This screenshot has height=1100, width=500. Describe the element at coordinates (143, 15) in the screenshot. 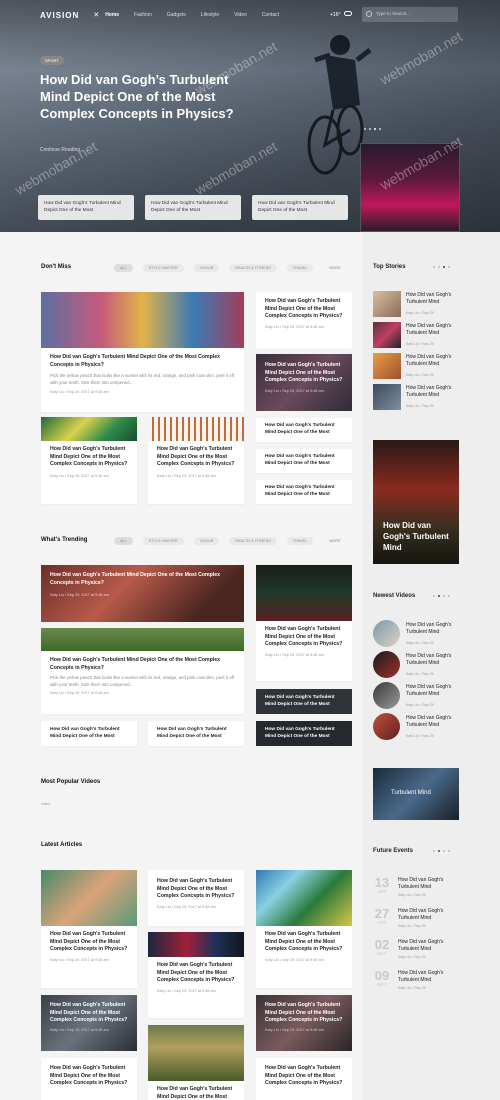

I see `nav-fashion: Fashion` at that location.